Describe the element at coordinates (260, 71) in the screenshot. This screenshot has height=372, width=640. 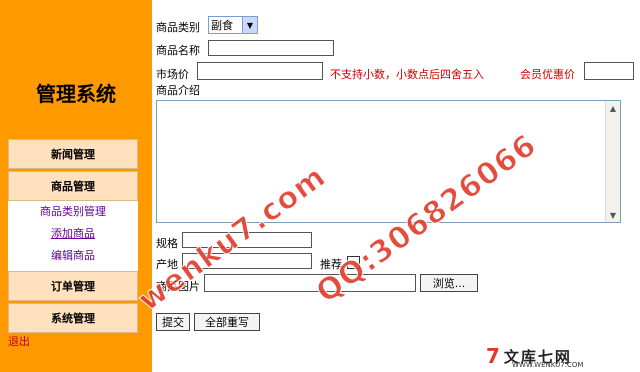
I see `market-price-input` at that location.